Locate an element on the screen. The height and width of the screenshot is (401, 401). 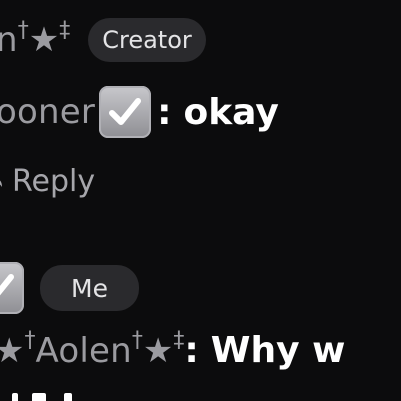
author-name: n is located at coordinates (9, 40).